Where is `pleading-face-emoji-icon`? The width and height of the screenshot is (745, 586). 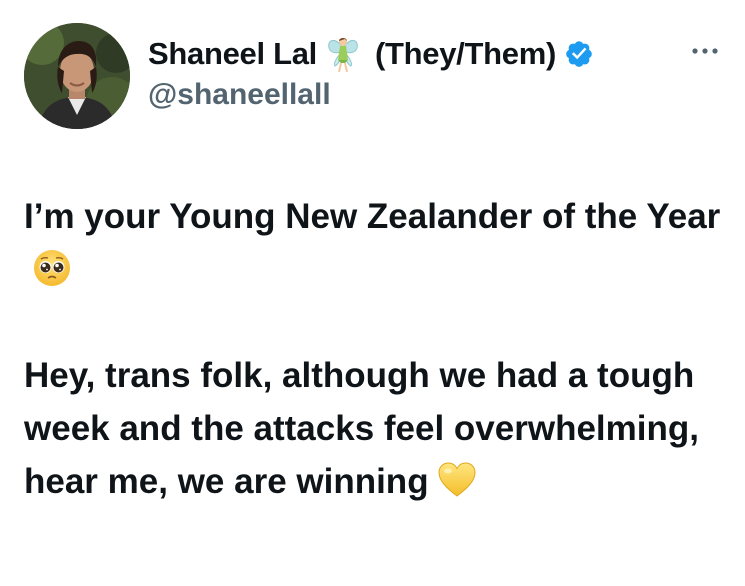 pleading-face-emoji-icon is located at coordinates (52, 268).